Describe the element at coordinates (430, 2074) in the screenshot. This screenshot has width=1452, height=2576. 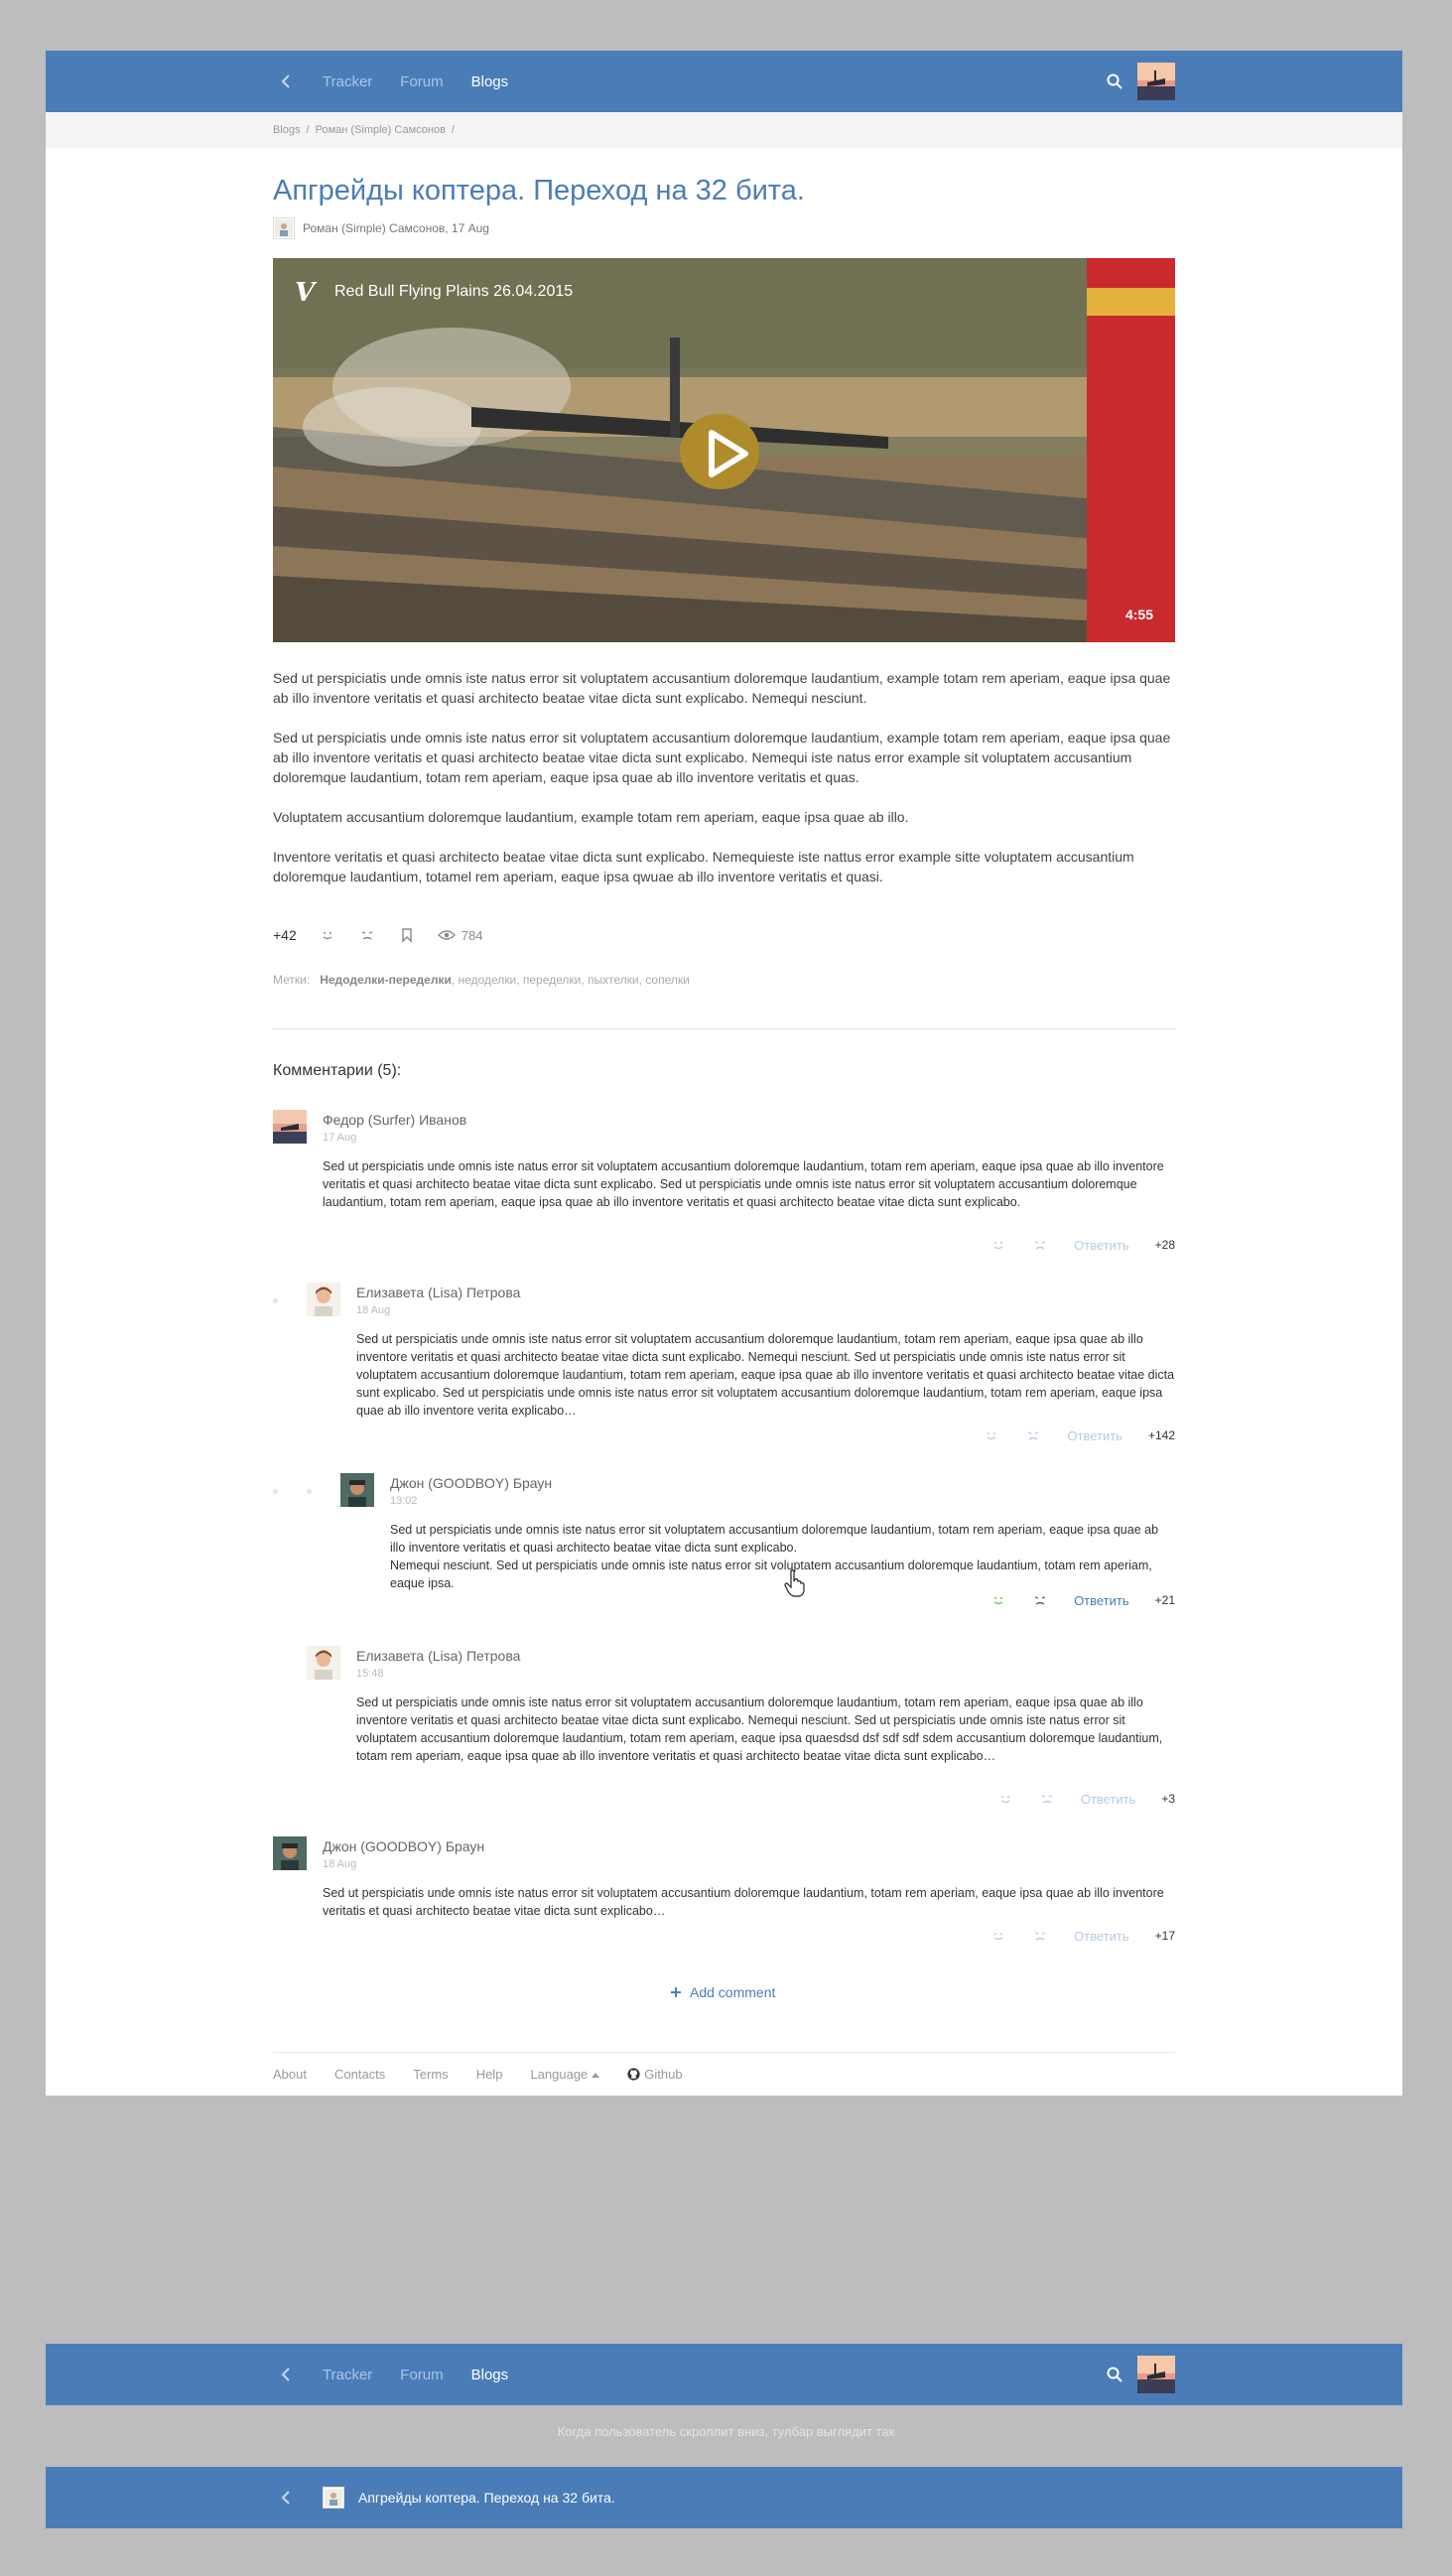
I see `footer-terms: Terms` at that location.